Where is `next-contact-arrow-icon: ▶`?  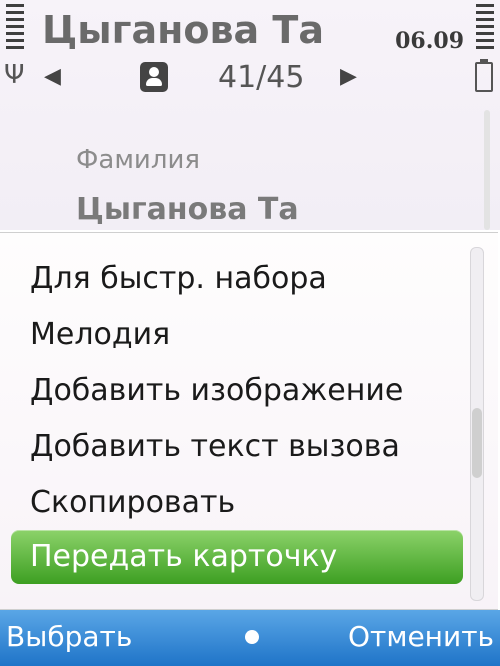
next-contact-arrow-icon: ▶ is located at coordinates (348, 76).